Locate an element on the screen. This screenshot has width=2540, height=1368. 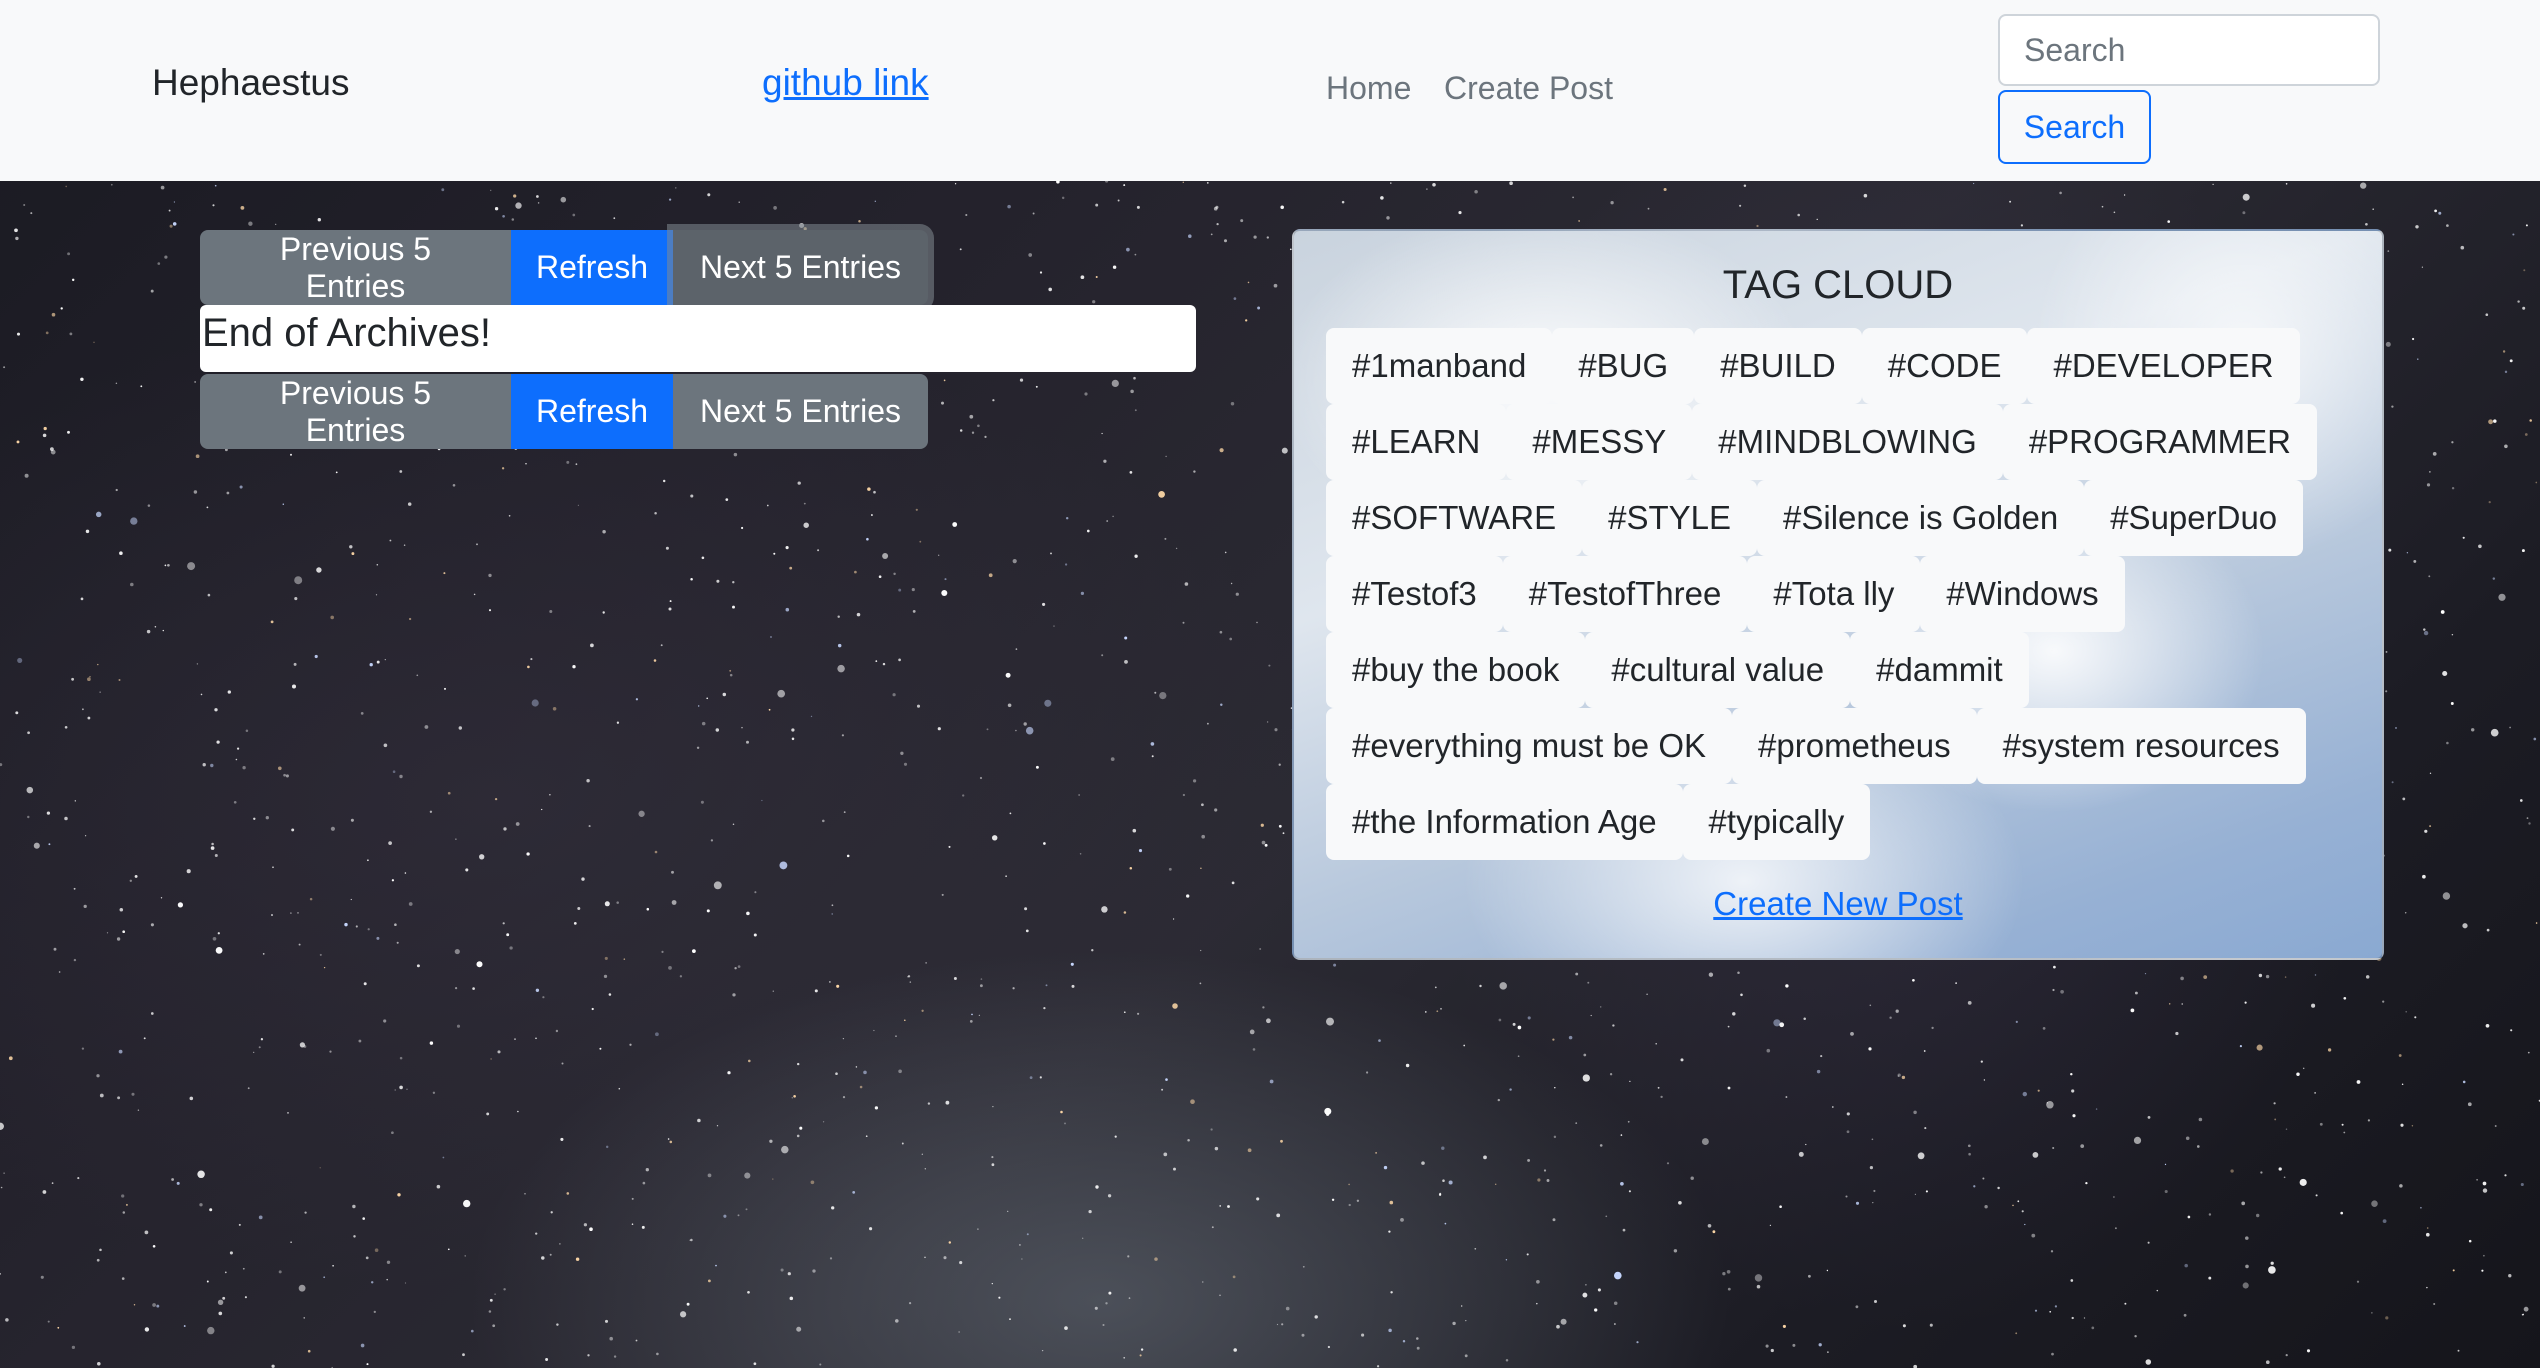
brand-link: Hephaestus is located at coordinates (250, 83).